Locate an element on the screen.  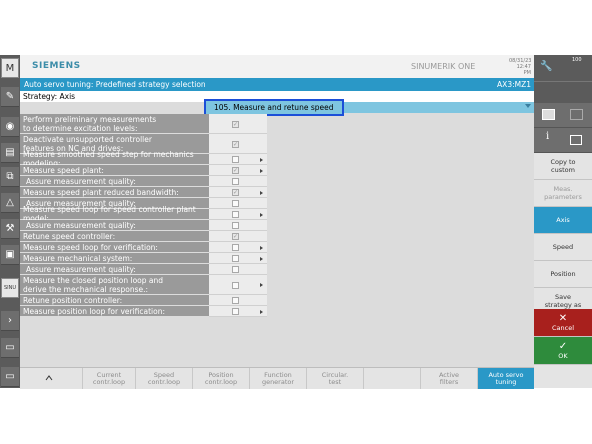
memory-icon is located at coordinates (576, 114).